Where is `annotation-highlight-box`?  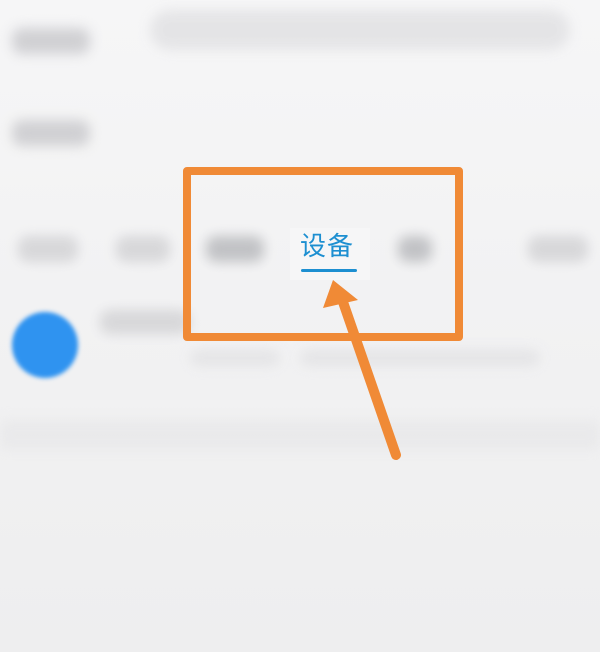 annotation-highlight-box is located at coordinates (323, 254).